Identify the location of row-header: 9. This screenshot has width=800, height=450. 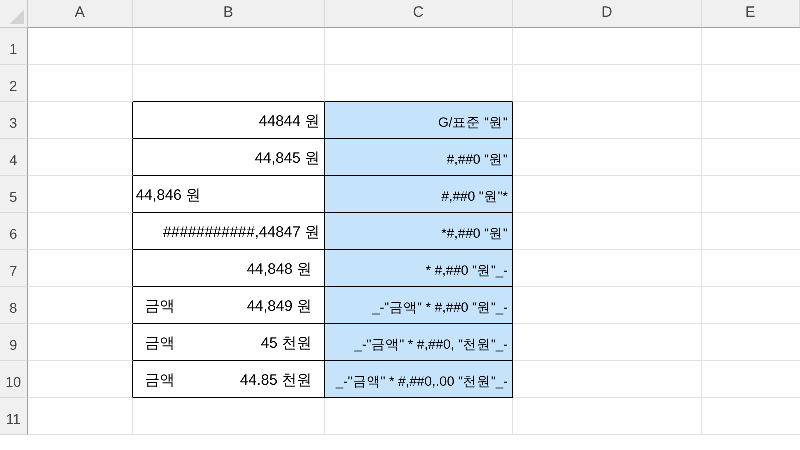
(14, 342).